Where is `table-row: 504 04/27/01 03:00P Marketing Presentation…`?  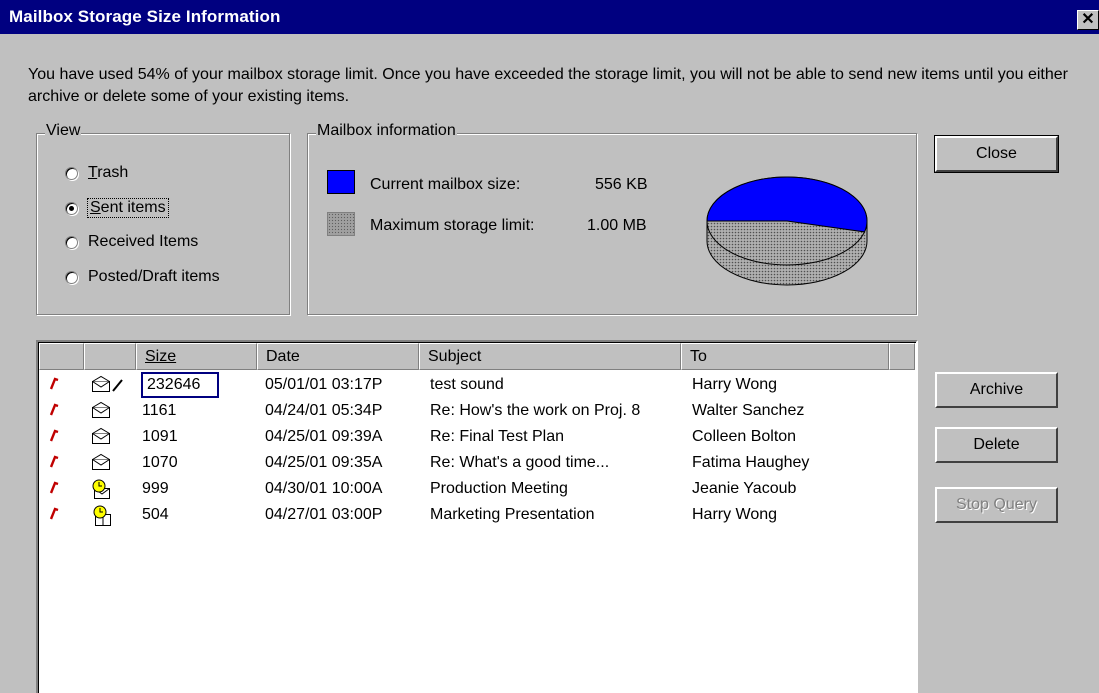 table-row: 504 04/27/01 03:00P Marketing Presentation… is located at coordinates (477, 515).